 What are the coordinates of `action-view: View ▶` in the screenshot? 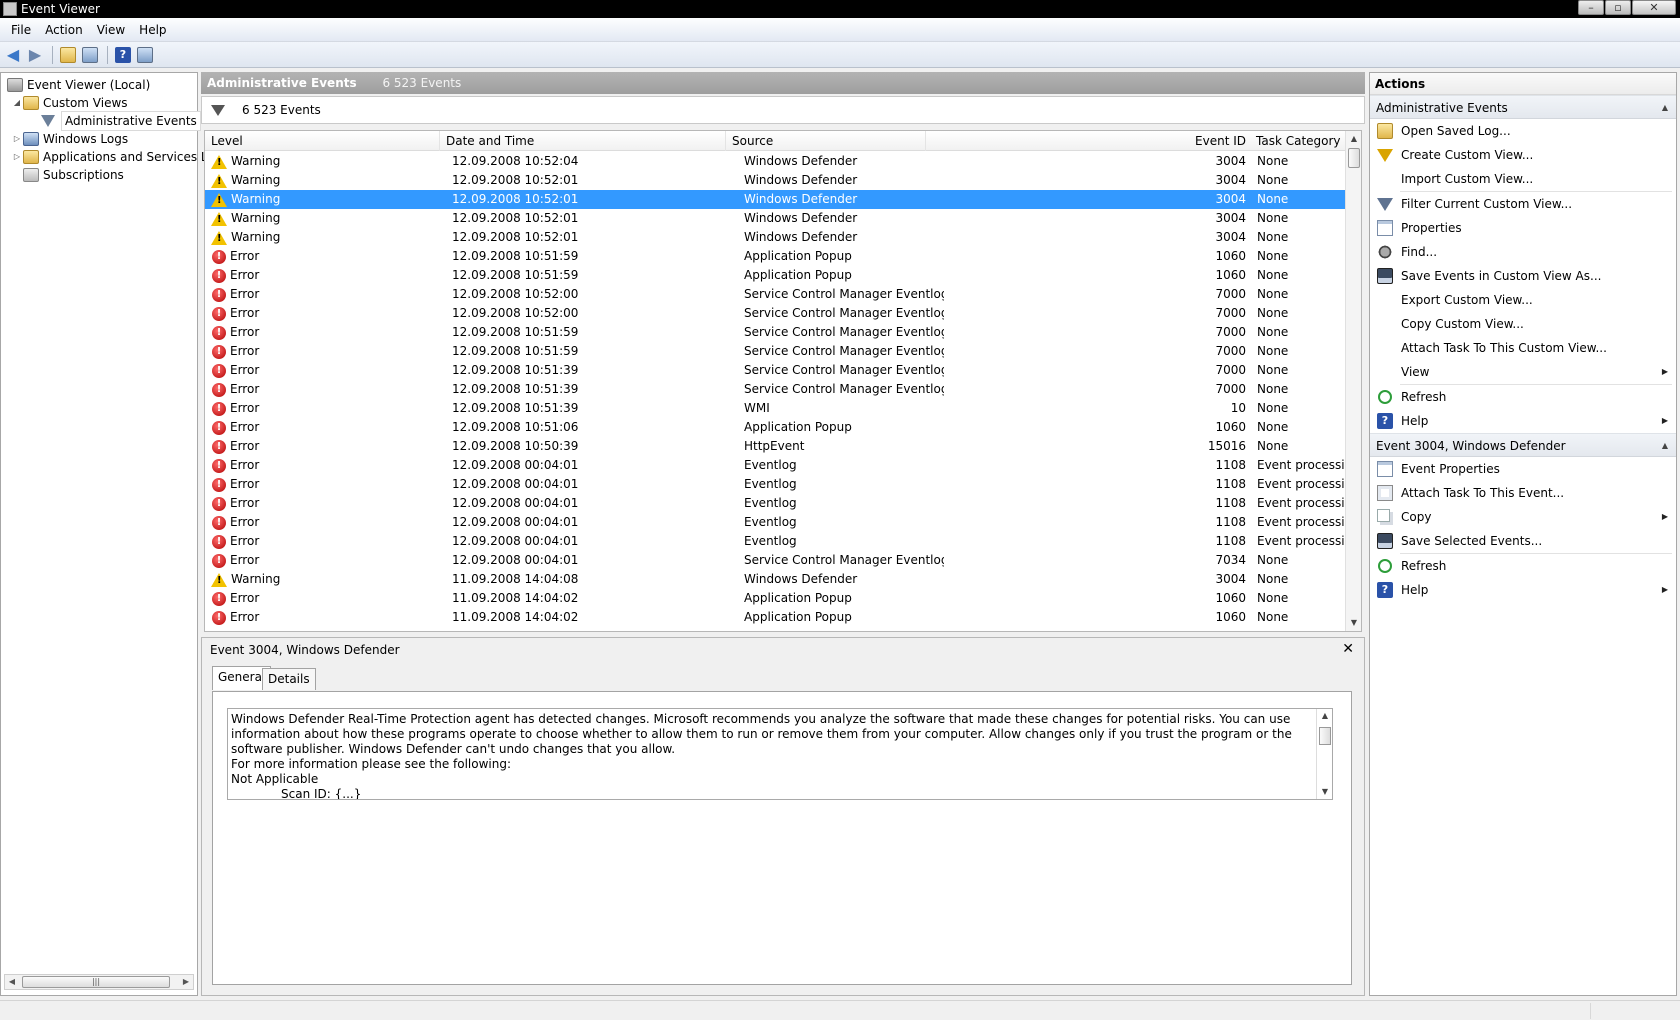 It's located at (1523, 372).